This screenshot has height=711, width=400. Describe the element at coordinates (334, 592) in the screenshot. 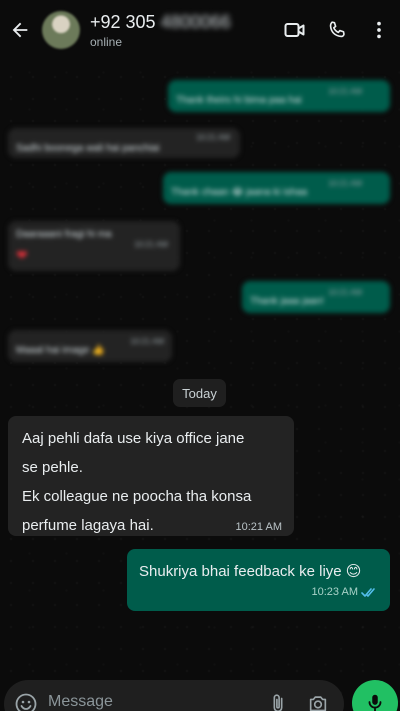

I see `message-time: 10:23 AM` at that location.